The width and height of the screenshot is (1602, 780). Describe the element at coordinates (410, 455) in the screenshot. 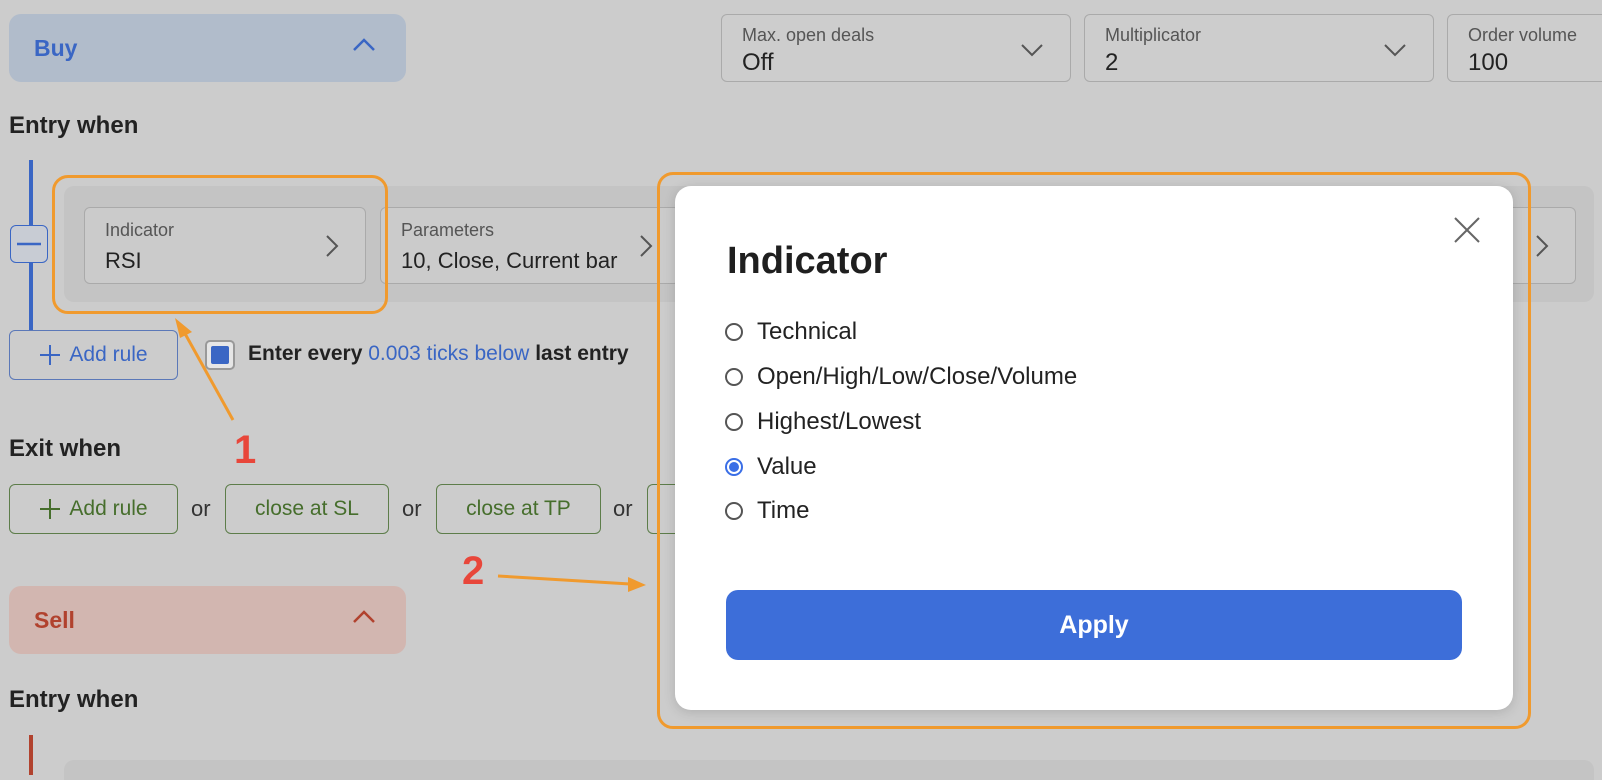

I see `annotation-arrows` at that location.